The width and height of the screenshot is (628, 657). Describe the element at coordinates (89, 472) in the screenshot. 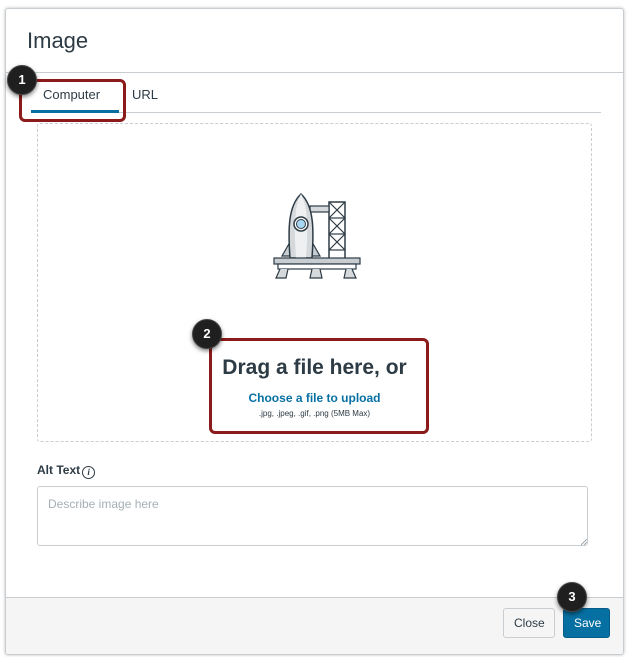

I see `info-icon: i` at that location.